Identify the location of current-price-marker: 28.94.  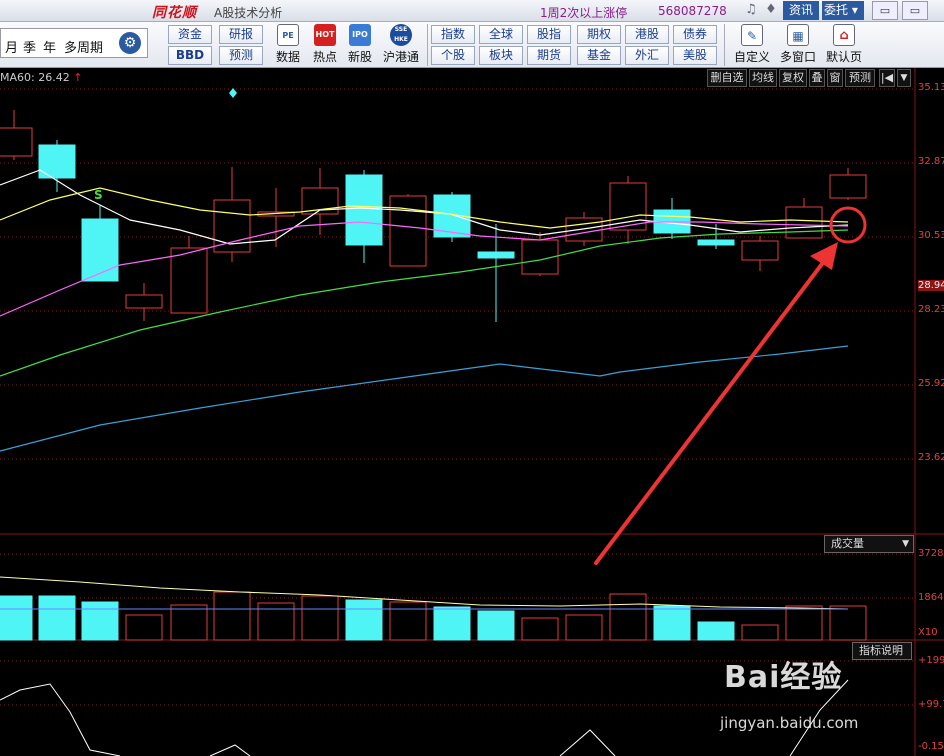
(931, 285).